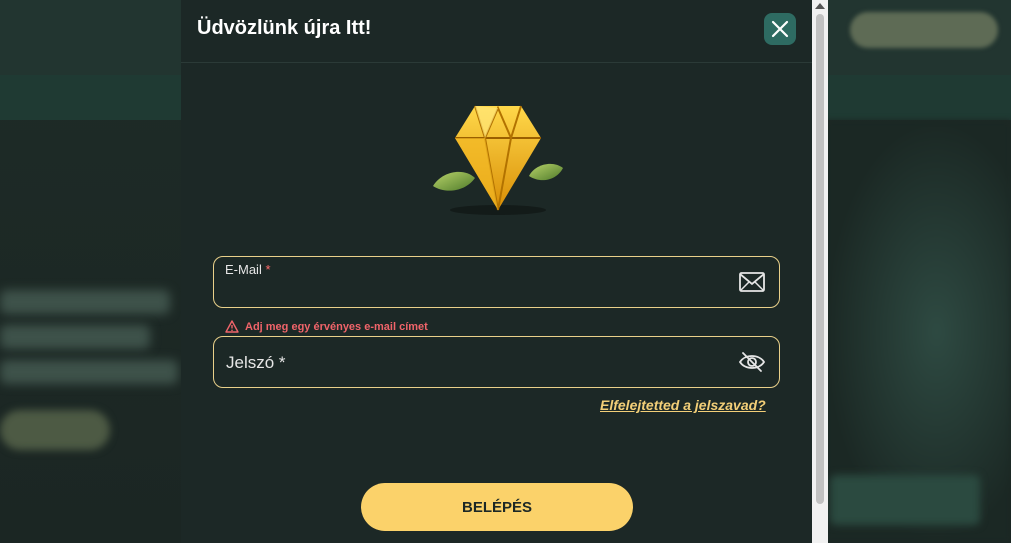 The image size is (1011, 543). Describe the element at coordinates (683, 405) in the screenshot. I see `forgot-password-link: Elfelejtetted a jelszavad?` at that location.